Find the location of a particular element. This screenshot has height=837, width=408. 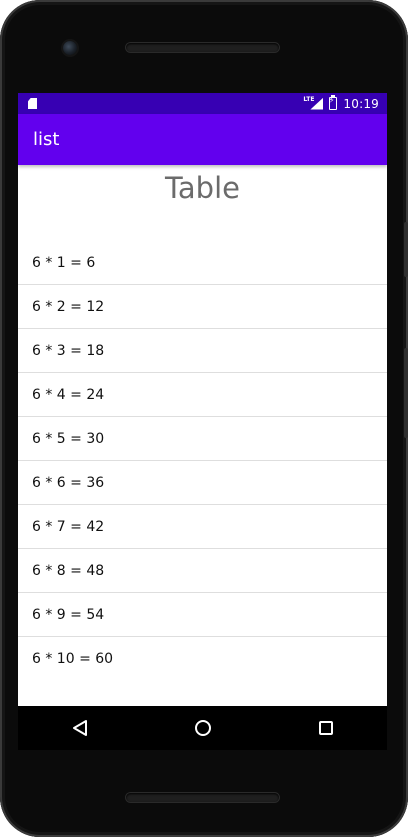

network-label: LTE is located at coordinates (309, 99).